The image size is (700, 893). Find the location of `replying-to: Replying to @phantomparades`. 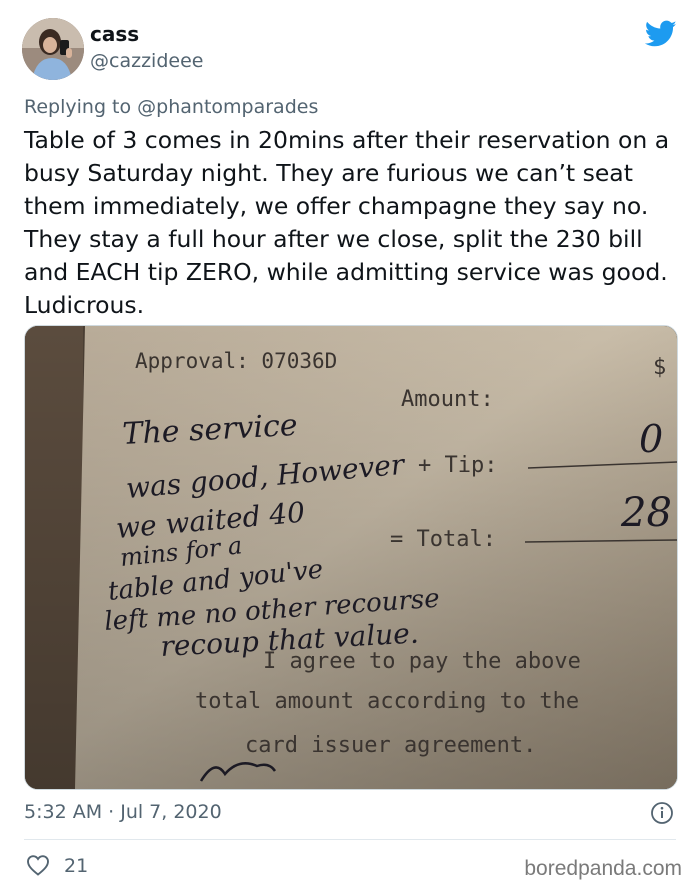

replying-to: Replying to @phantomparades is located at coordinates (171, 107).